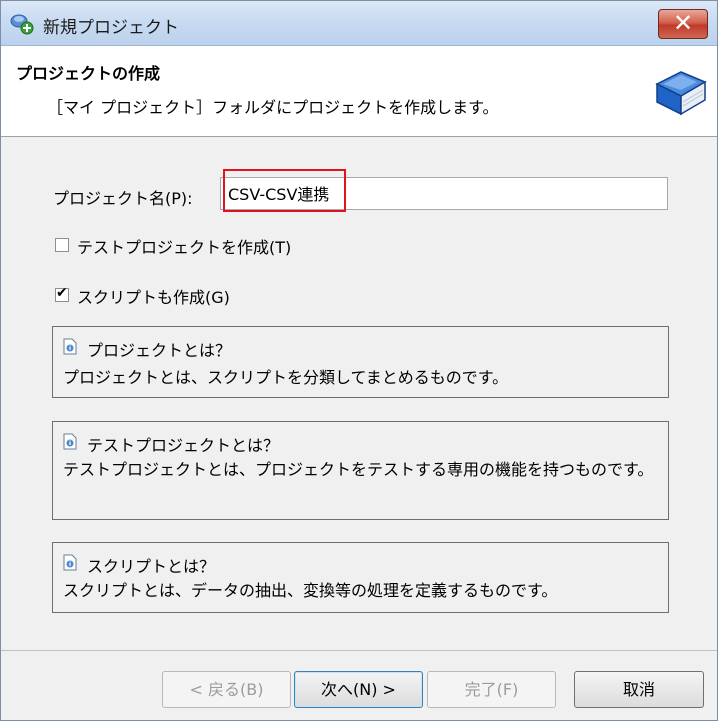 This screenshot has width=720, height=723. I want to click on checkmark-icon: ✔, so click(62, 293).